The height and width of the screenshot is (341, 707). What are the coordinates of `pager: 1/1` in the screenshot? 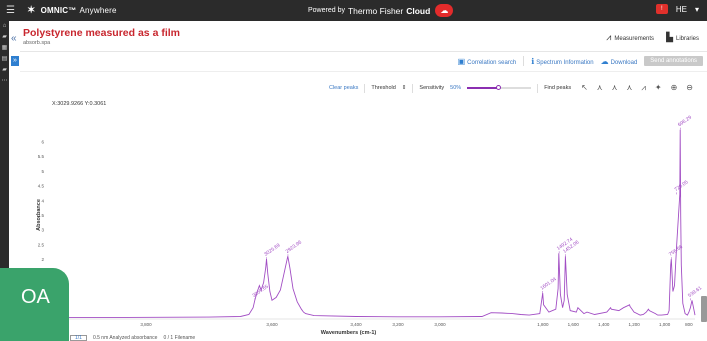 It's located at (78, 338).